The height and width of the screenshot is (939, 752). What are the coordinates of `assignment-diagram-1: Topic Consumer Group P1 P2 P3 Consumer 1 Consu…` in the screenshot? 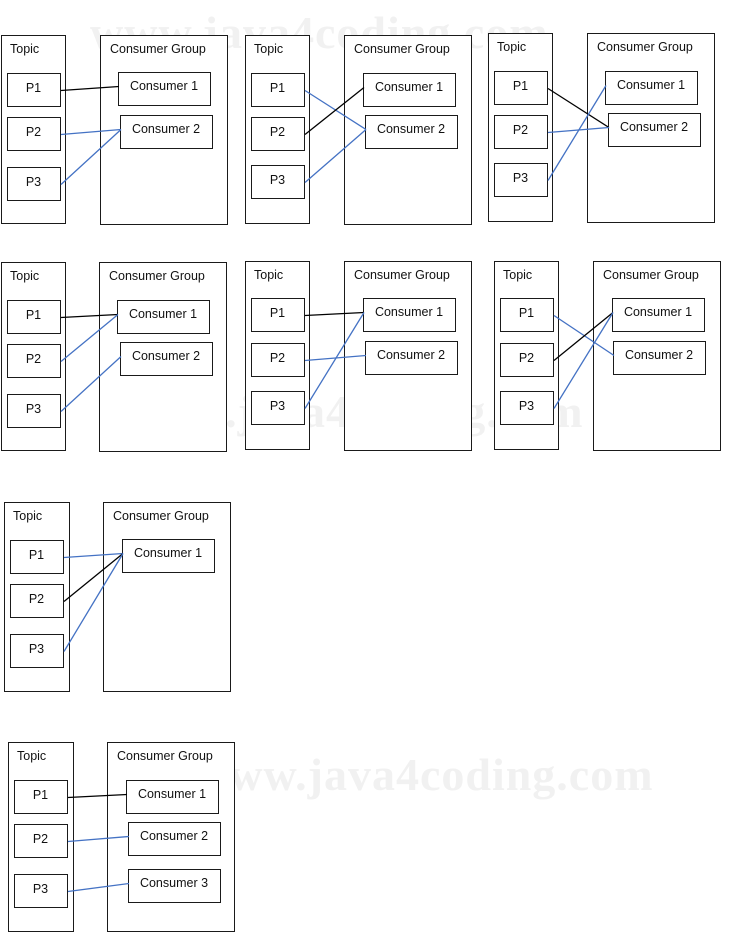 It's located at (114, 130).